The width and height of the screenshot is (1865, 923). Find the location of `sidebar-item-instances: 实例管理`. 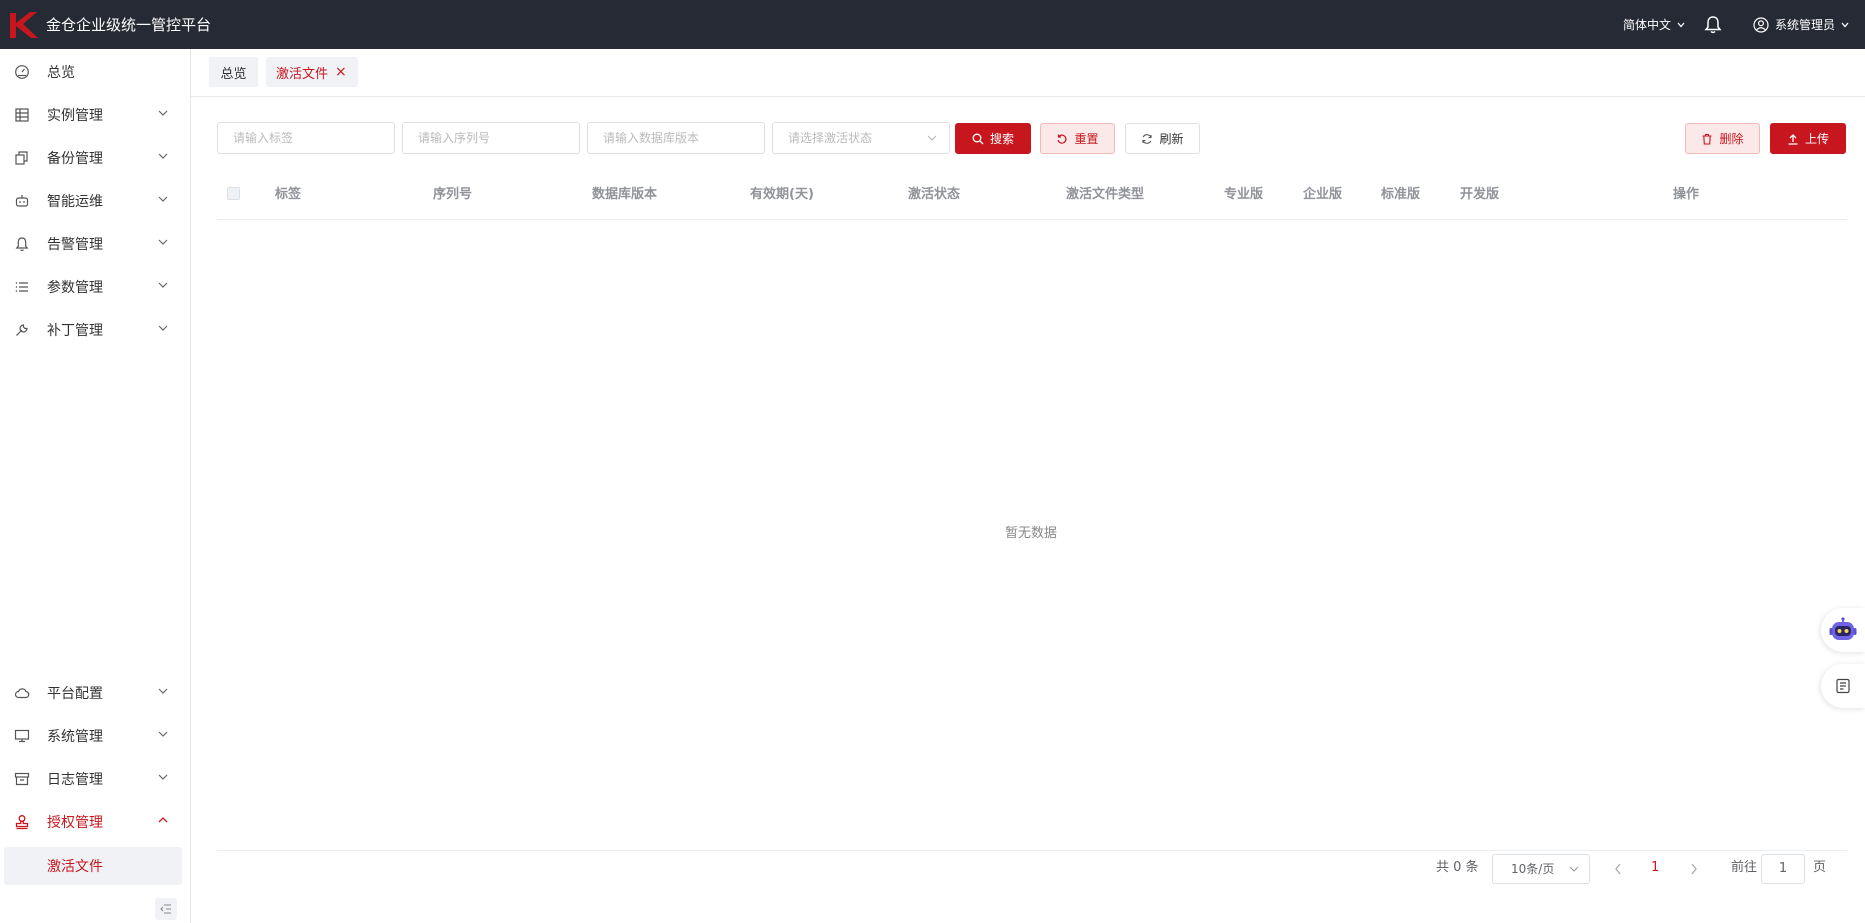

sidebar-item-instances: 实例管理 is located at coordinates (95, 115).